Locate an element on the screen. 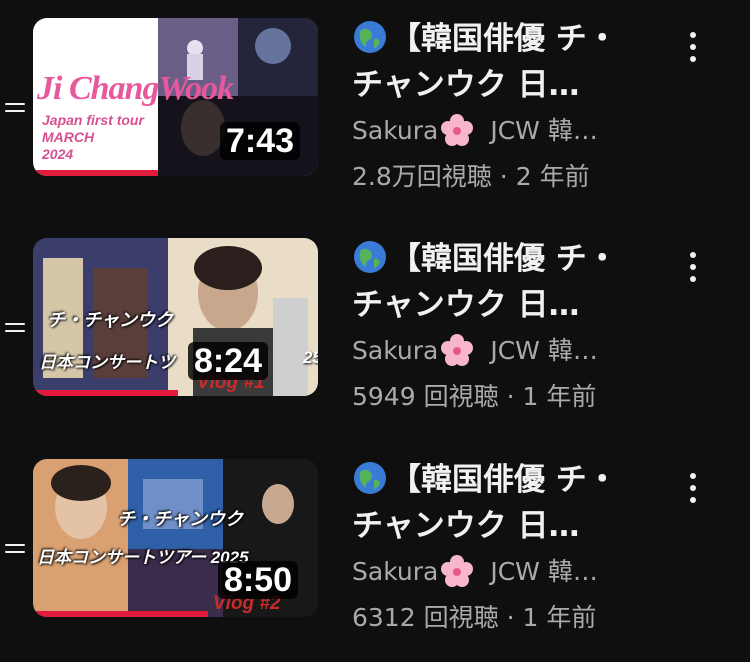 Image resolution: width=750 pixels, height=662 pixels. video-metadata: 5949 回視聴 · 1 年前 is located at coordinates (474, 396).